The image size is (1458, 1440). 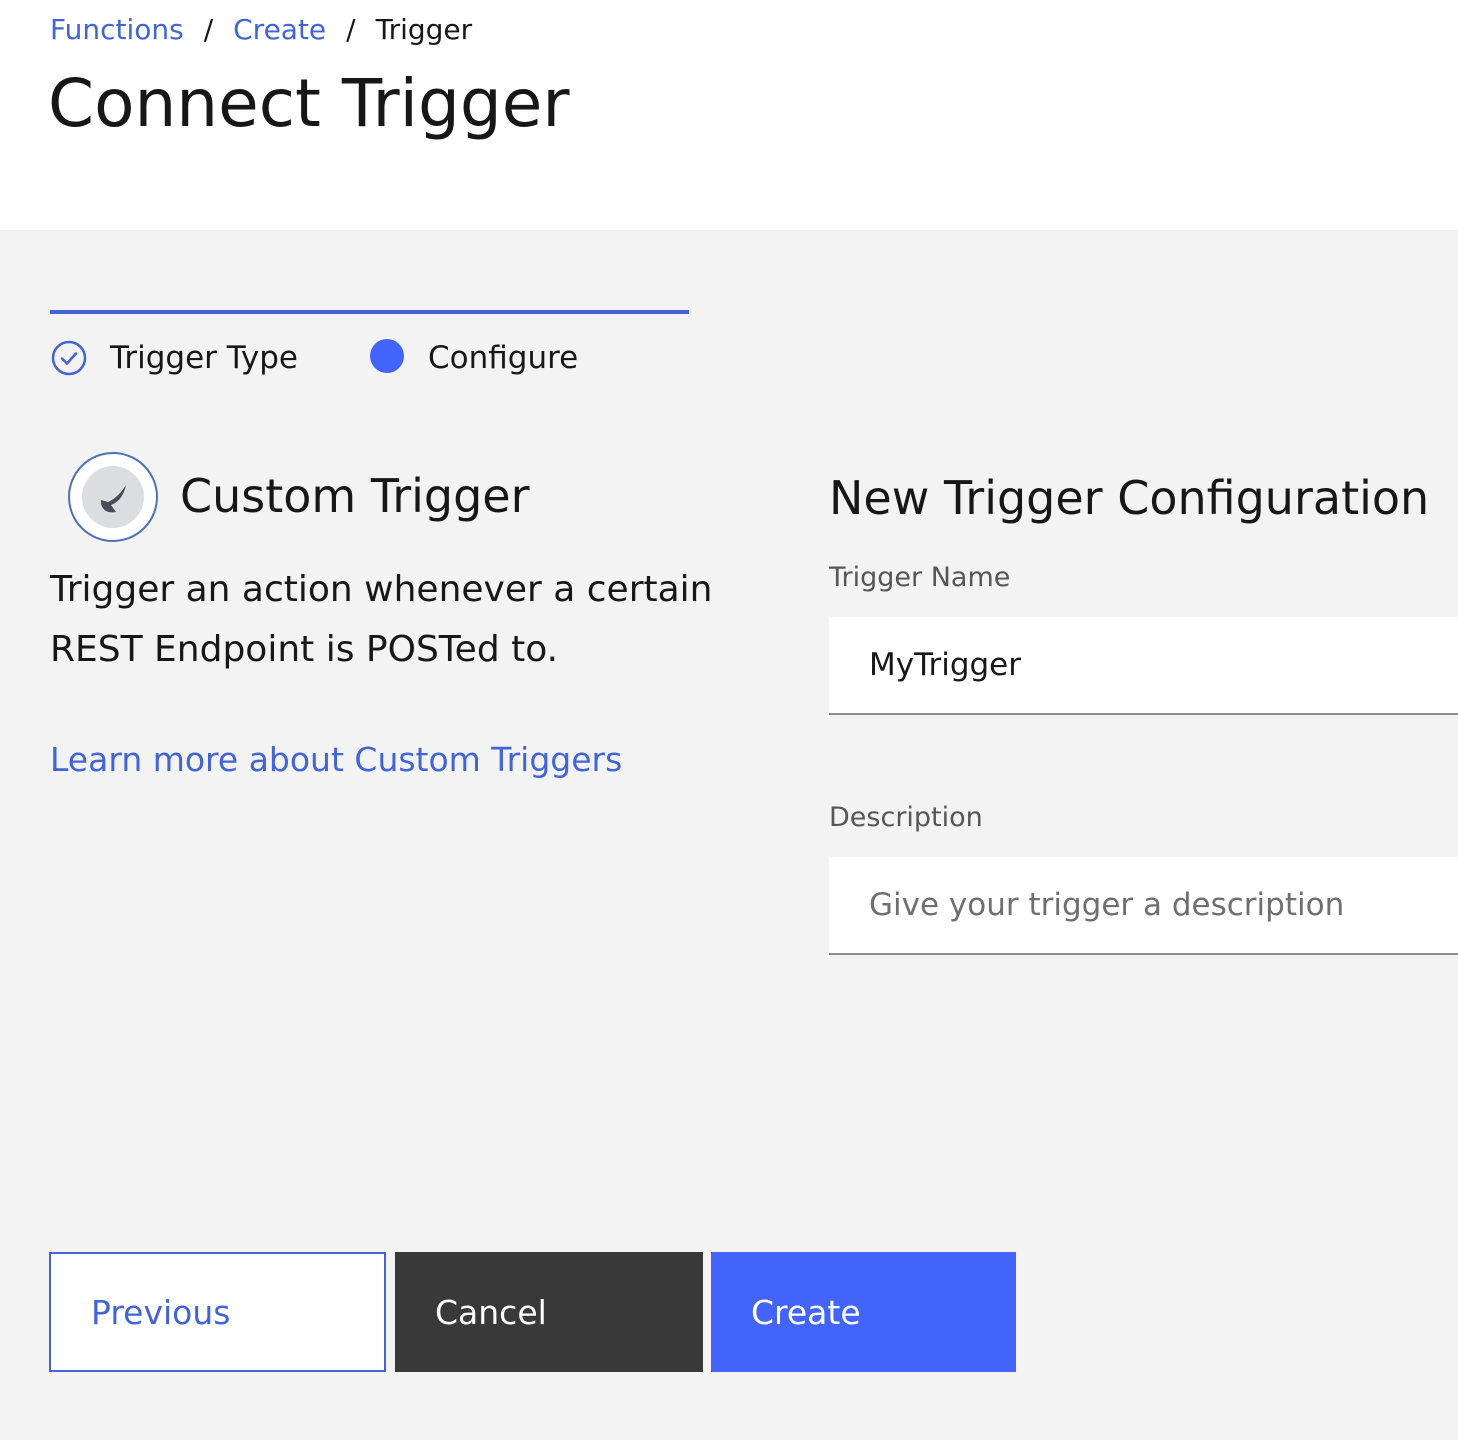 I want to click on breadcrumb: Functions / Create / Trigger, so click(x=261, y=30).